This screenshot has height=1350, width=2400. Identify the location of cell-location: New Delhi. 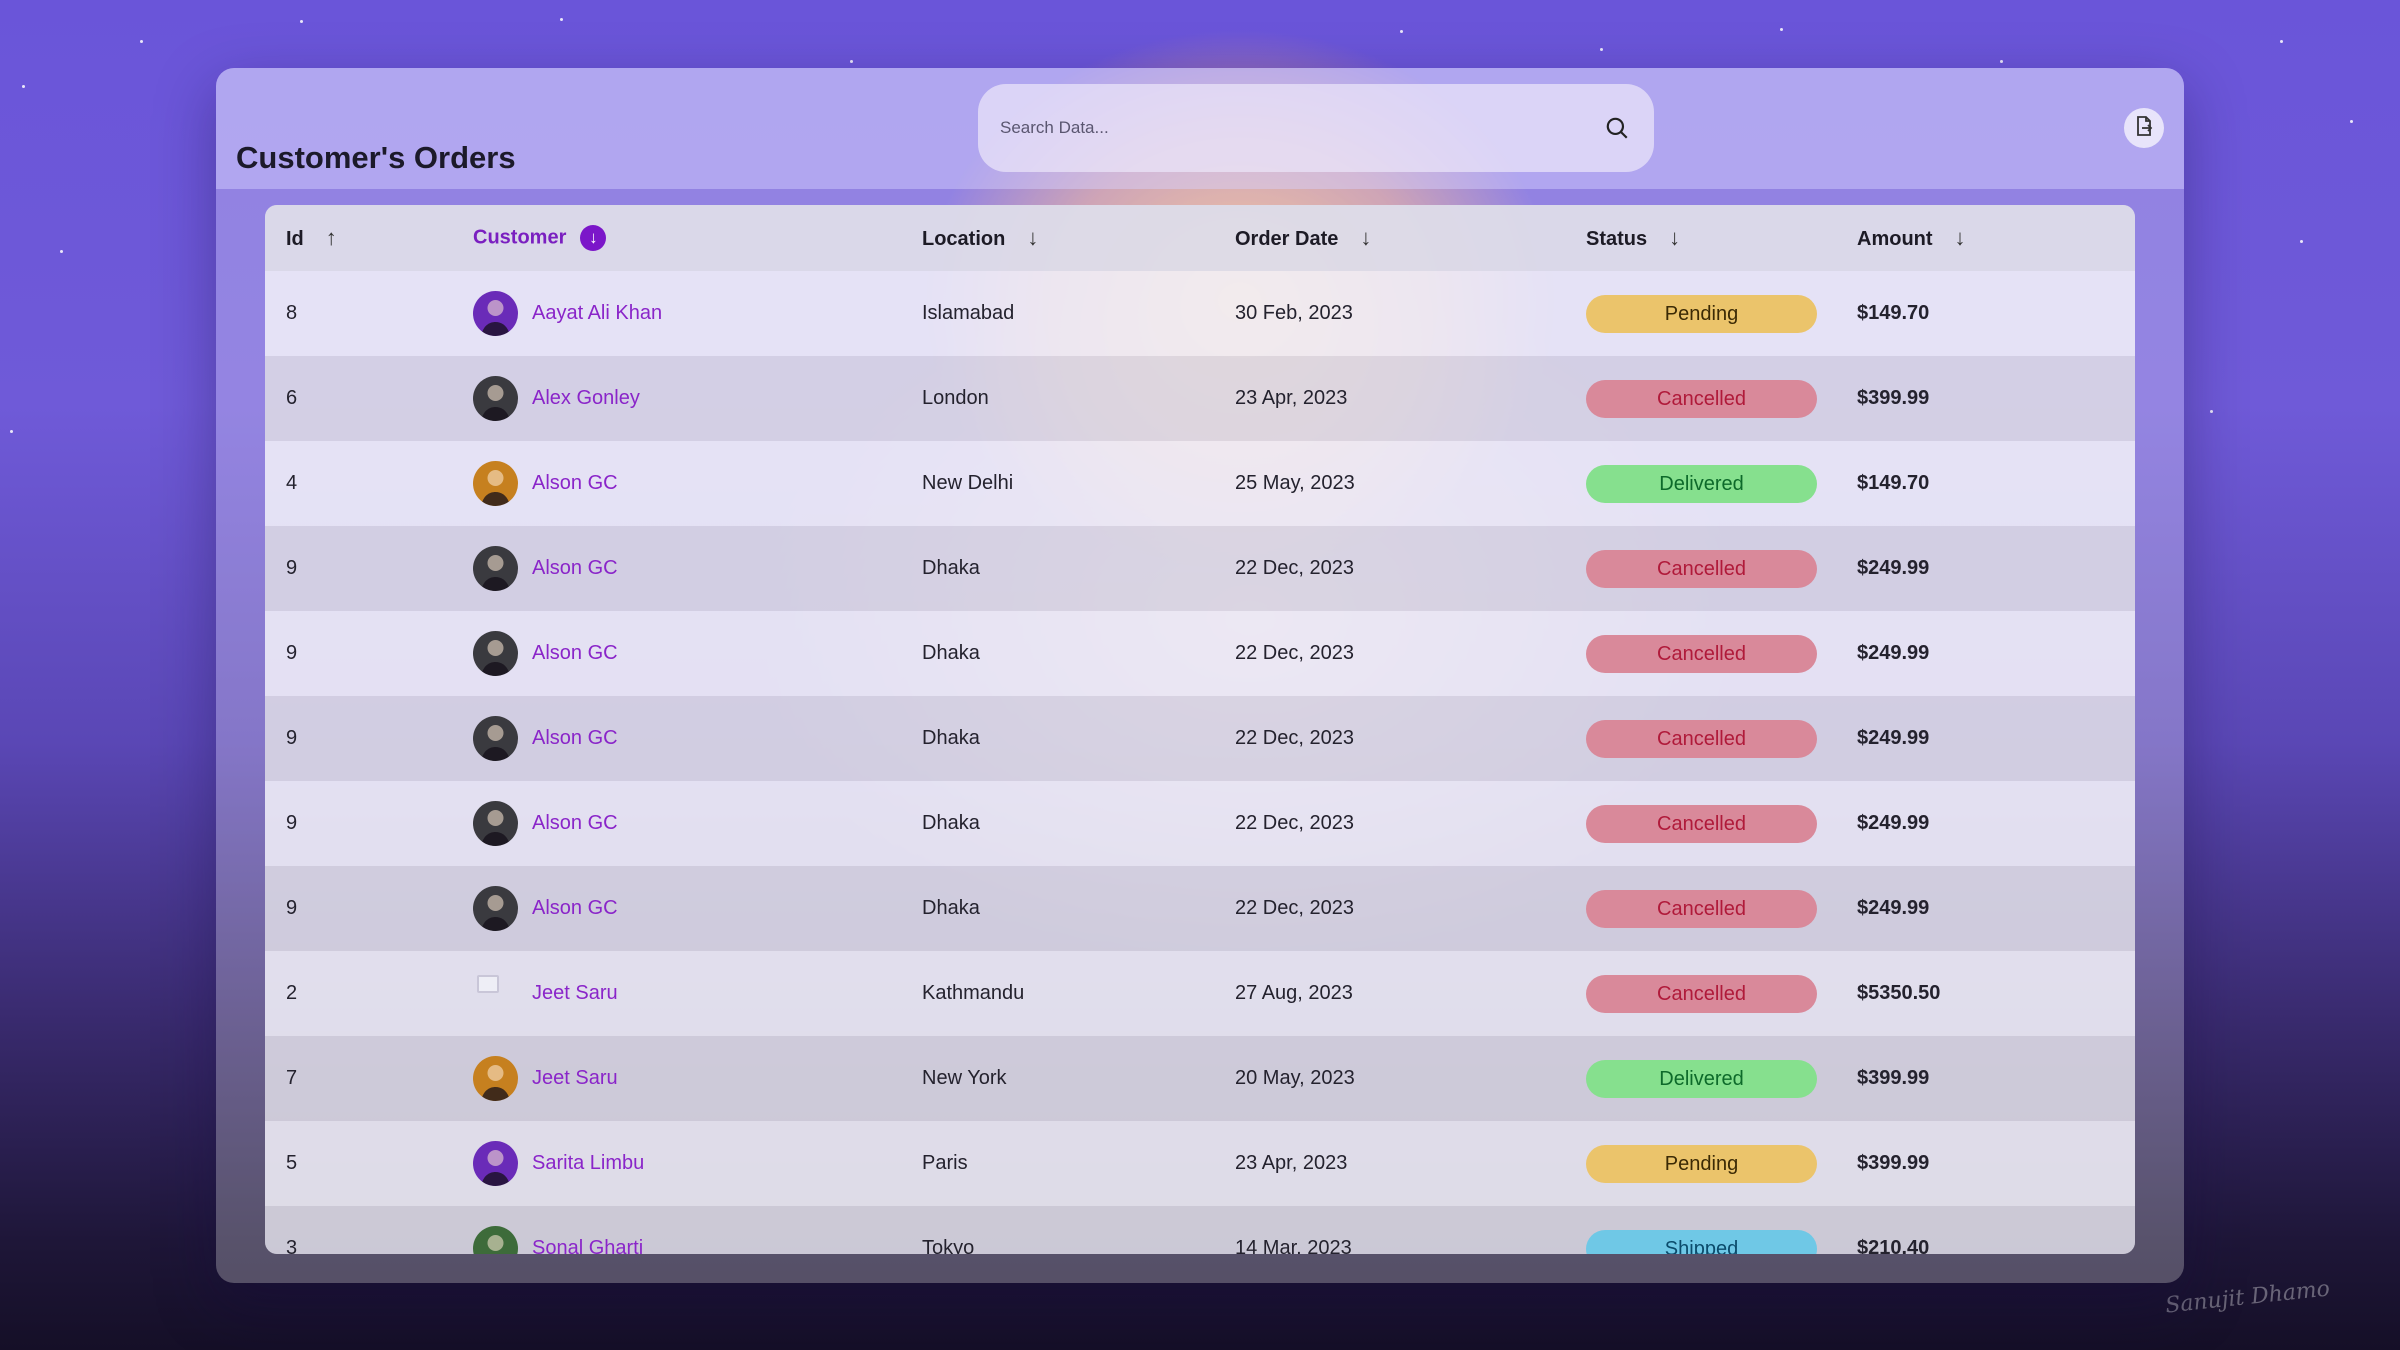
(968, 483).